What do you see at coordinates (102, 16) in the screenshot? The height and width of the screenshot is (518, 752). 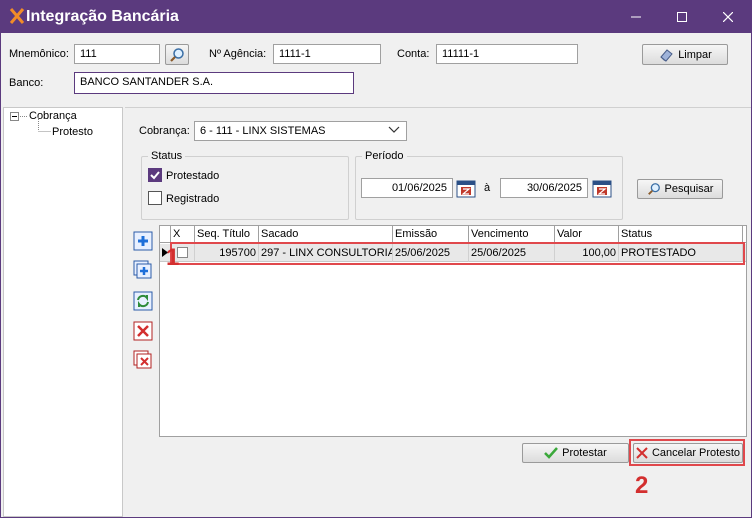 I see `window-title: Integração Bancária` at bounding box center [102, 16].